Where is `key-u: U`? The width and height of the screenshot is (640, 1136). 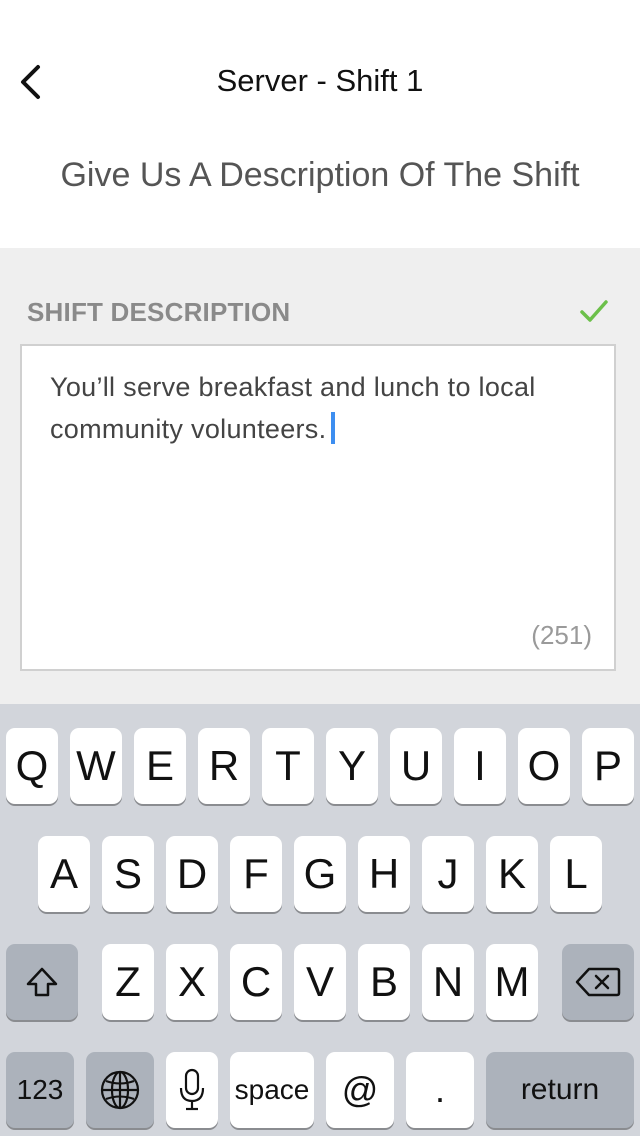 key-u: U is located at coordinates (416, 766).